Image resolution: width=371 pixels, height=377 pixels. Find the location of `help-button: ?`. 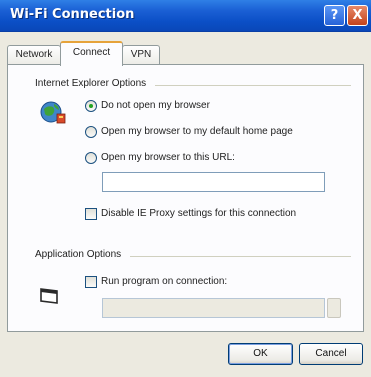

help-button: ? is located at coordinates (334, 15).